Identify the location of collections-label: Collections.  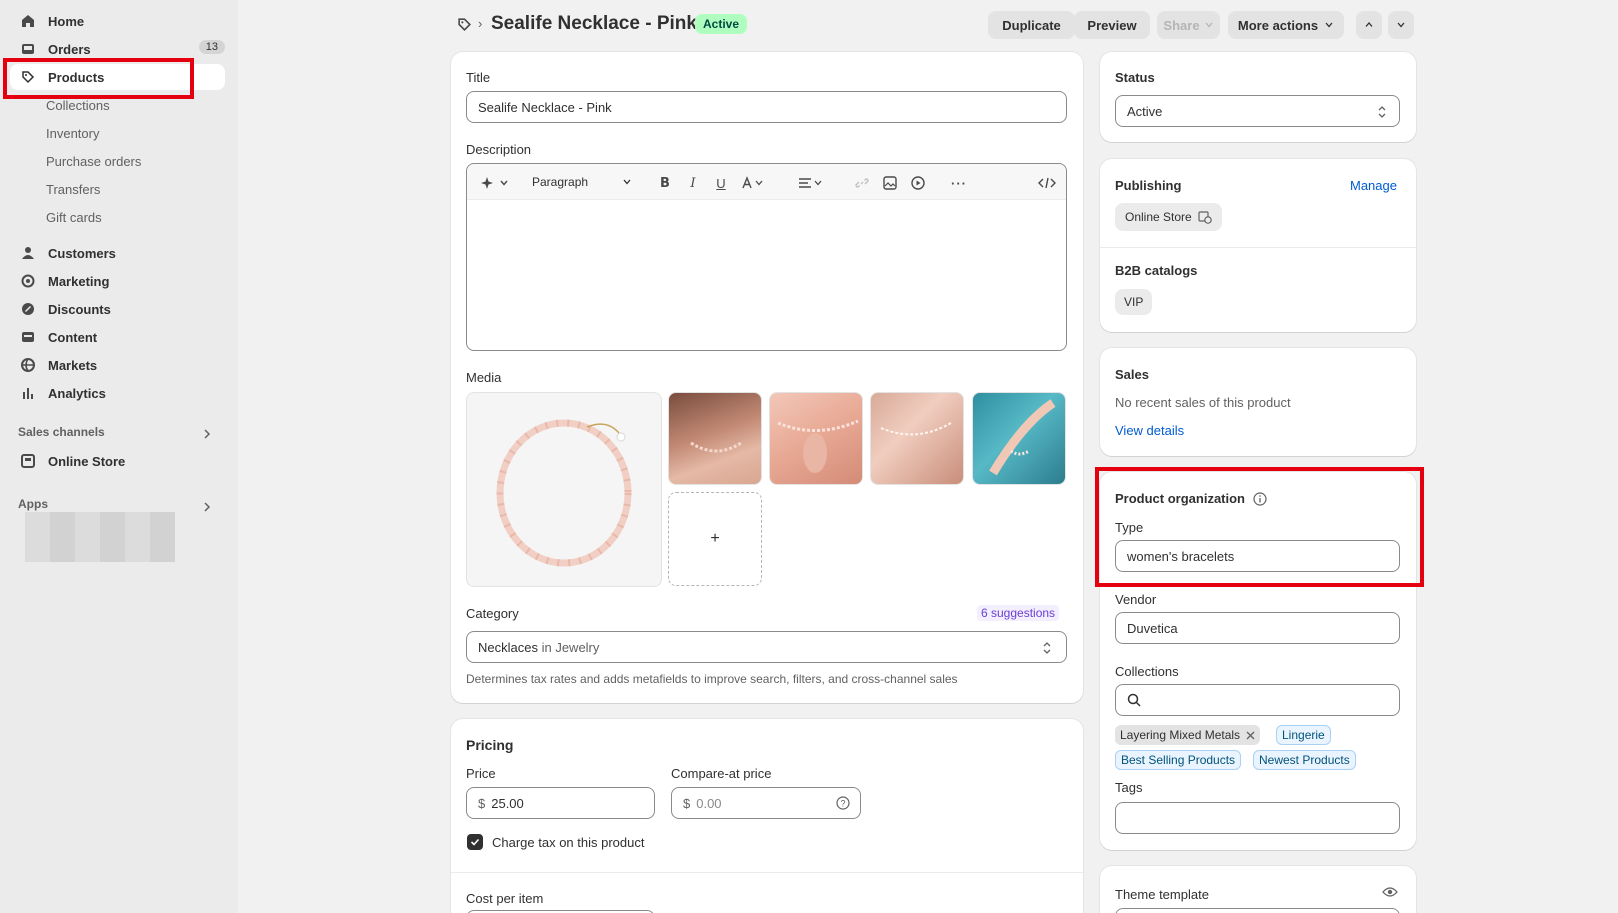
(1147, 671).